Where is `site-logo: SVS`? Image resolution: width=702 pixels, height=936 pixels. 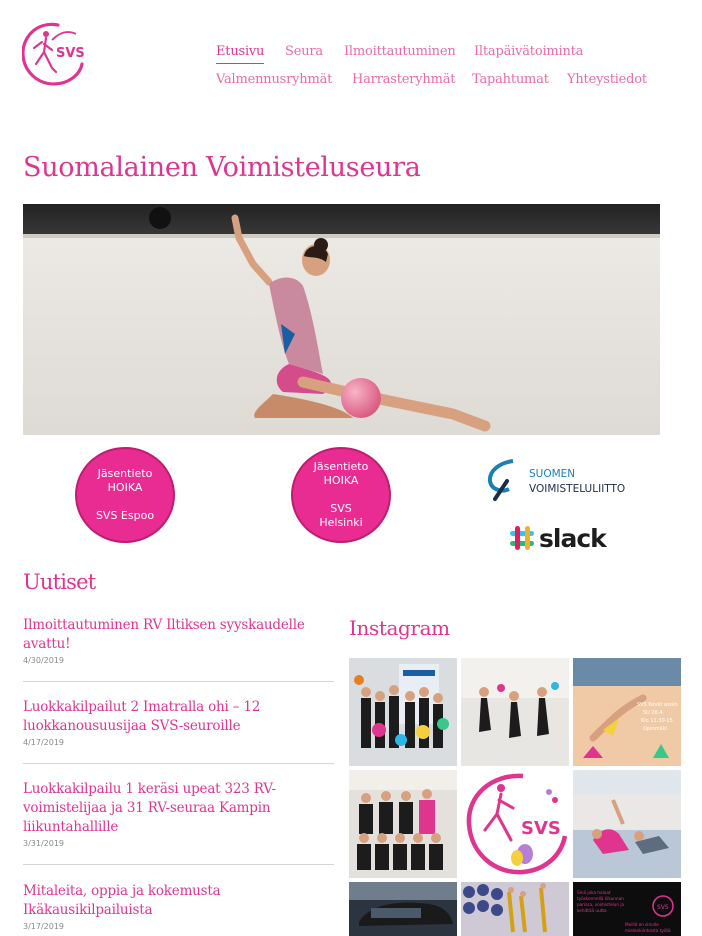 site-logo: SVS is located at coordinates (54, 54).